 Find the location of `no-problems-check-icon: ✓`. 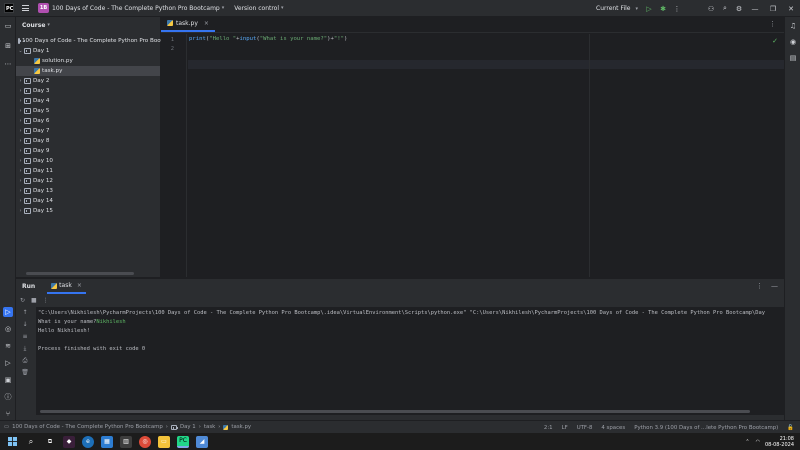

no-problems-check-icon: ✓ is located at coordinates (775, 41).